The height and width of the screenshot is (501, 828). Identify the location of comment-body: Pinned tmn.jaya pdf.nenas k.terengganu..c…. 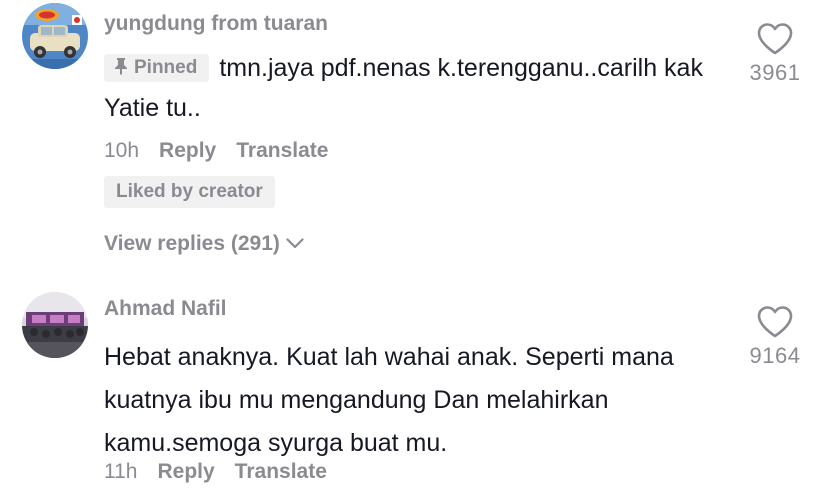
(404, 88).